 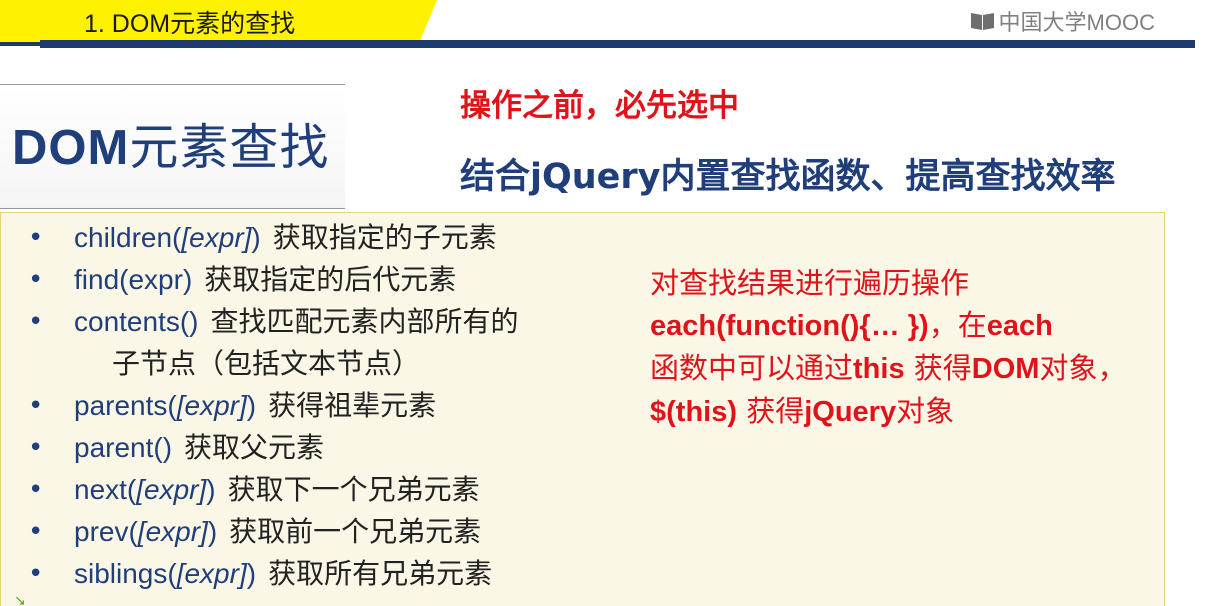 I want to click on note-line-3: 函数中可以通过this 获得DOM对象，, so click(x=888, y=368).